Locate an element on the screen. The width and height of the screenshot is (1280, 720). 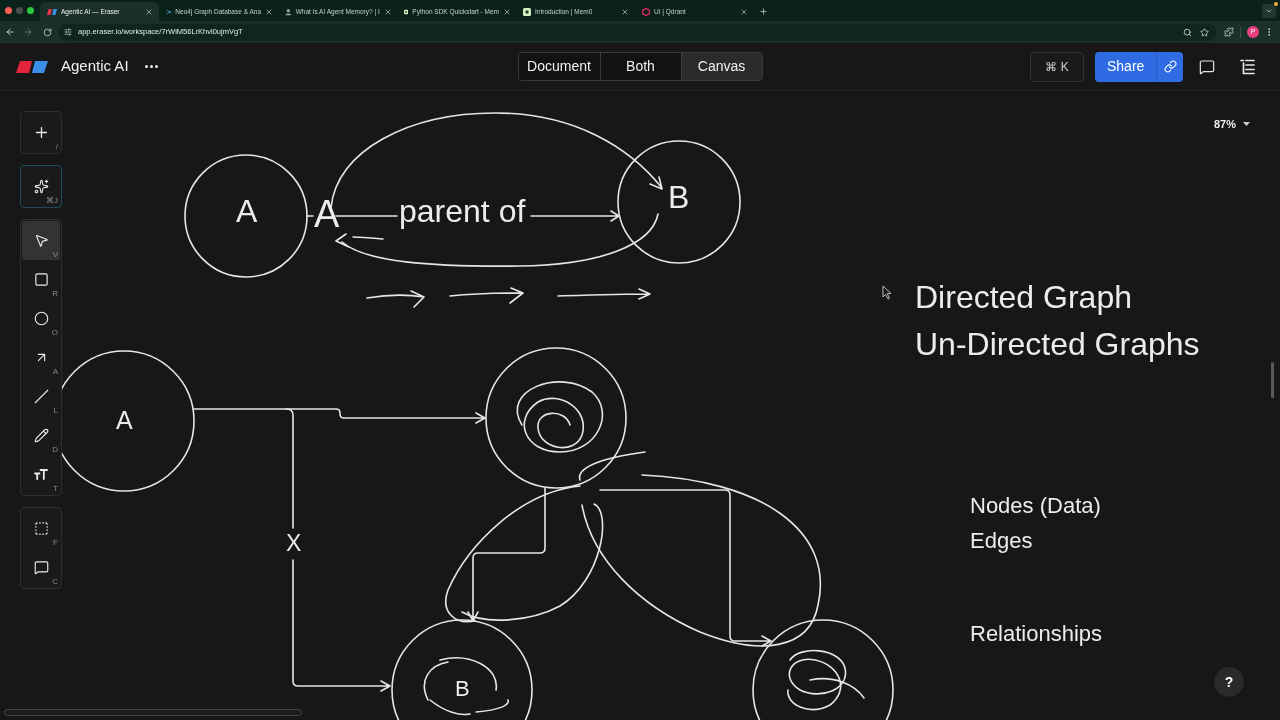
sketch-arrow is located at coordinates (395, 299).